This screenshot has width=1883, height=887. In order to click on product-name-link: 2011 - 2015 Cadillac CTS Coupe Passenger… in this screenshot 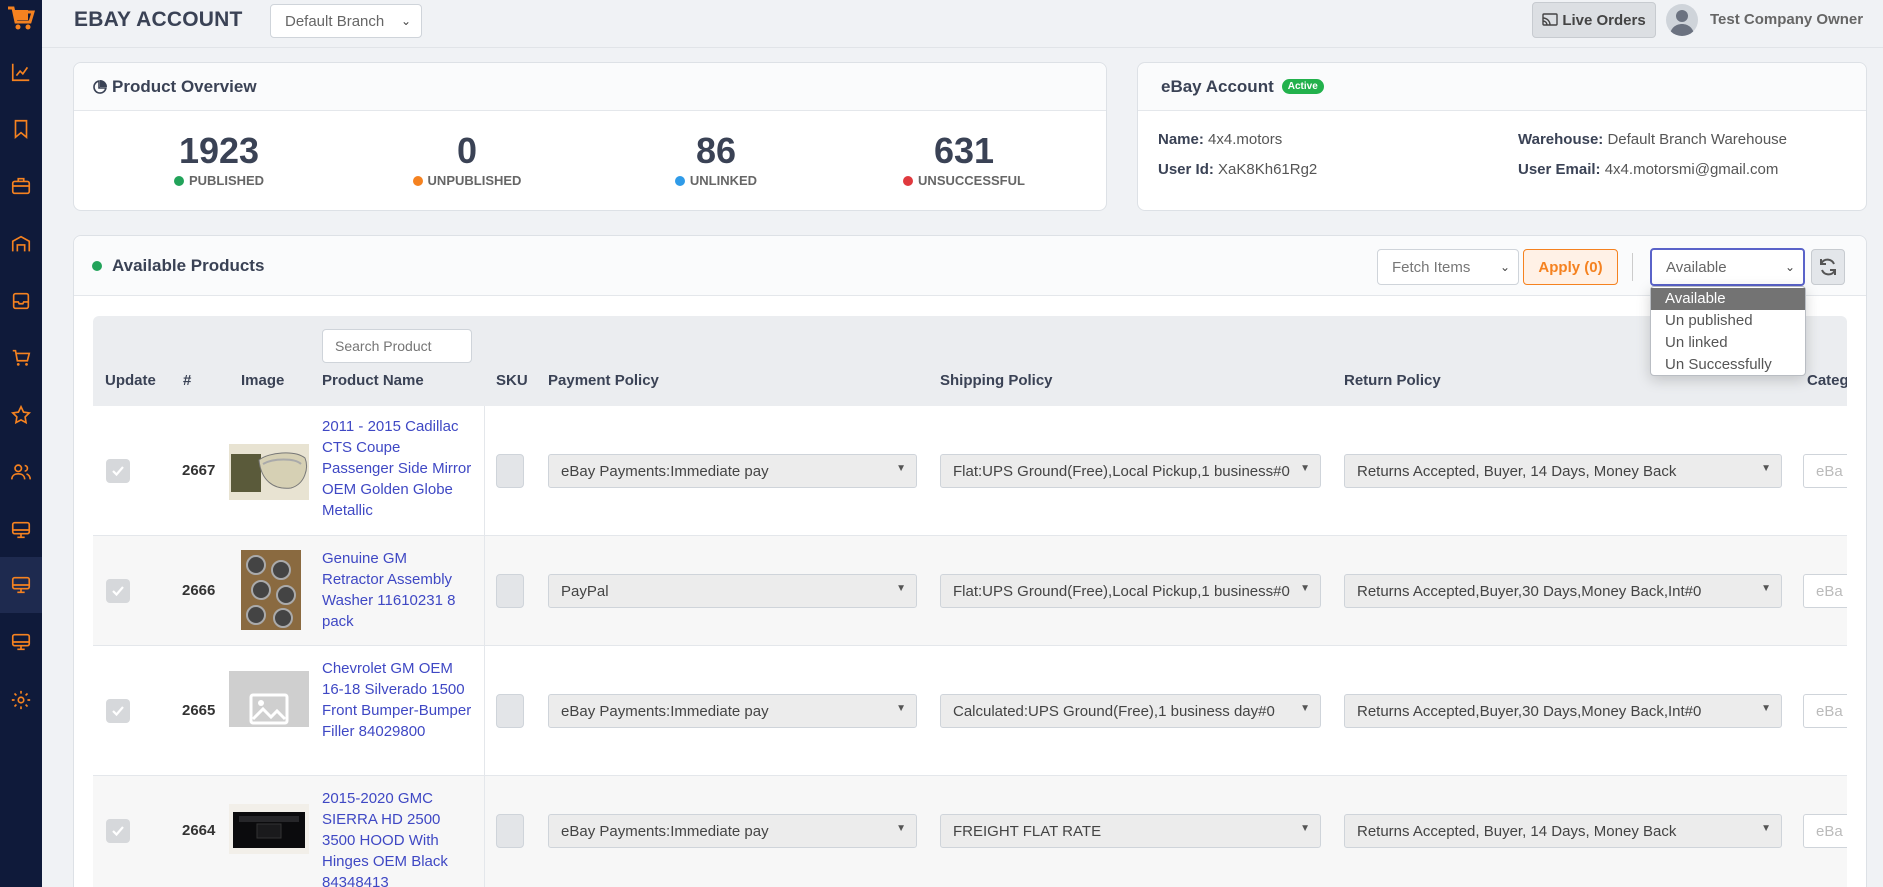, I will do `click(397, 468)`.